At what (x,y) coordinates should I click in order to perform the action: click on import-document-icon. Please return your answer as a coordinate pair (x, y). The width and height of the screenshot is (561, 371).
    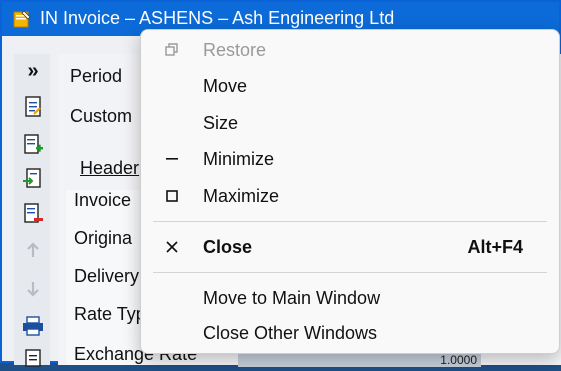
    Looking at the image, I should click on (33, 179).